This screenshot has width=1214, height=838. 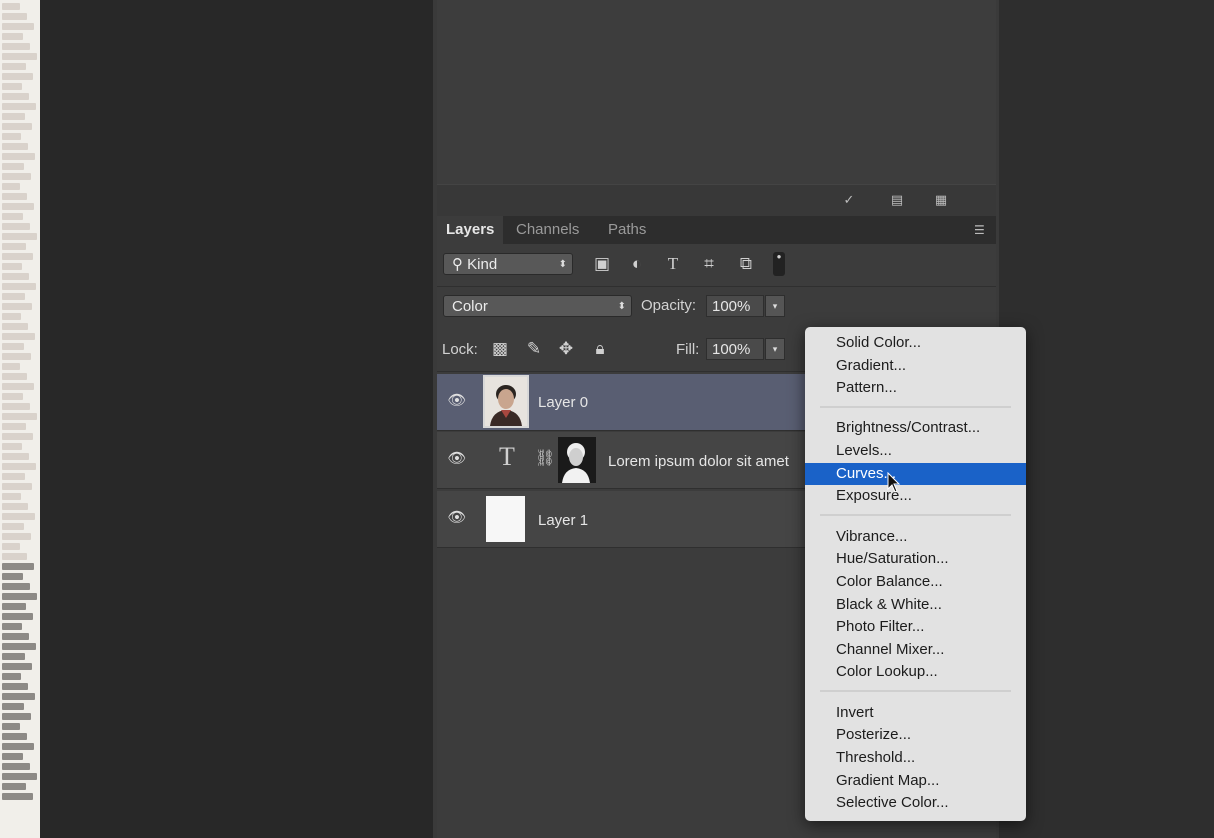 I want to click on panel-menu-icon: ☰, so click(x=981, y=230).